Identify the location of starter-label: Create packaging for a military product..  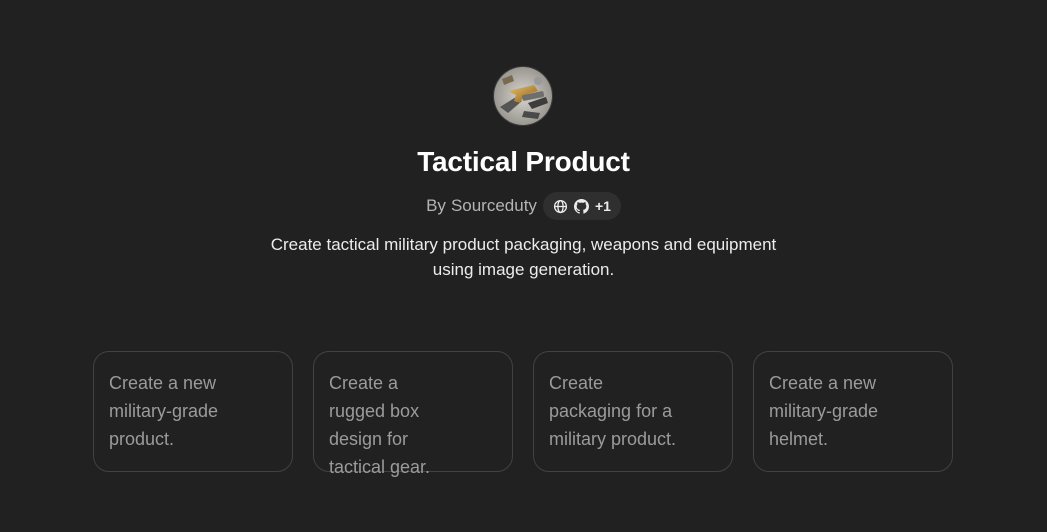
(613, 411).